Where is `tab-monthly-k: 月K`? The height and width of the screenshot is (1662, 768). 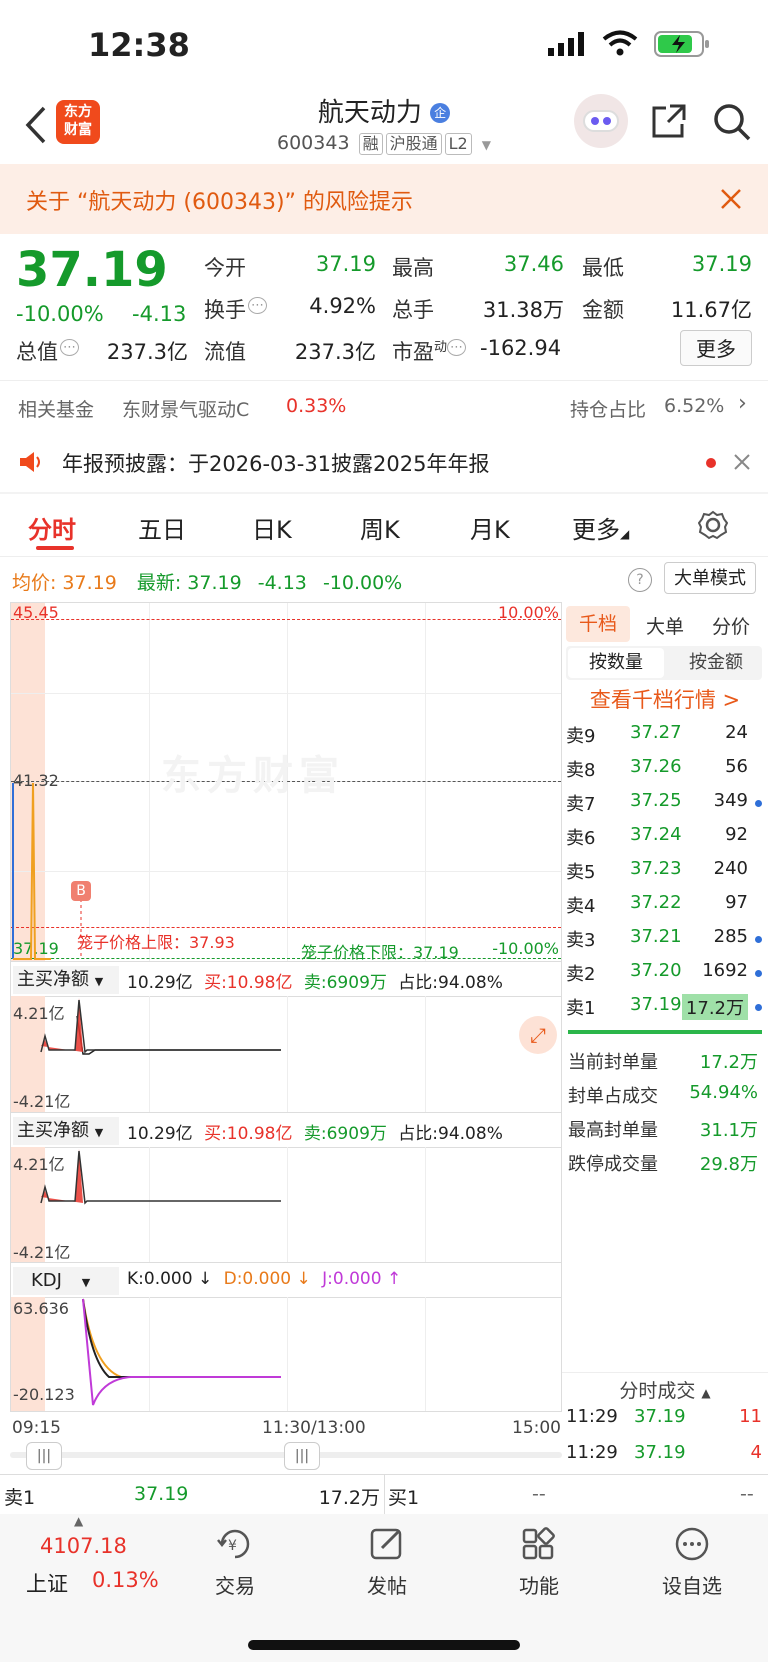
tab-monthly-k: 月K is located at coordinates (490, 527).